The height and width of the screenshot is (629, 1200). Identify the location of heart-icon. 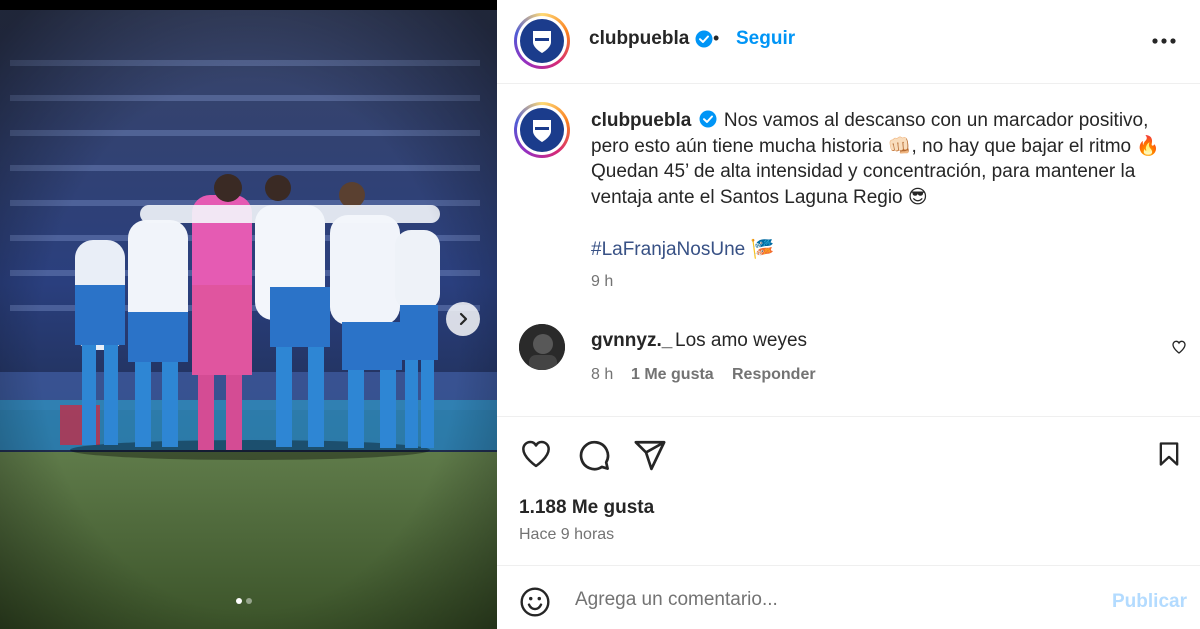
(536, 454).